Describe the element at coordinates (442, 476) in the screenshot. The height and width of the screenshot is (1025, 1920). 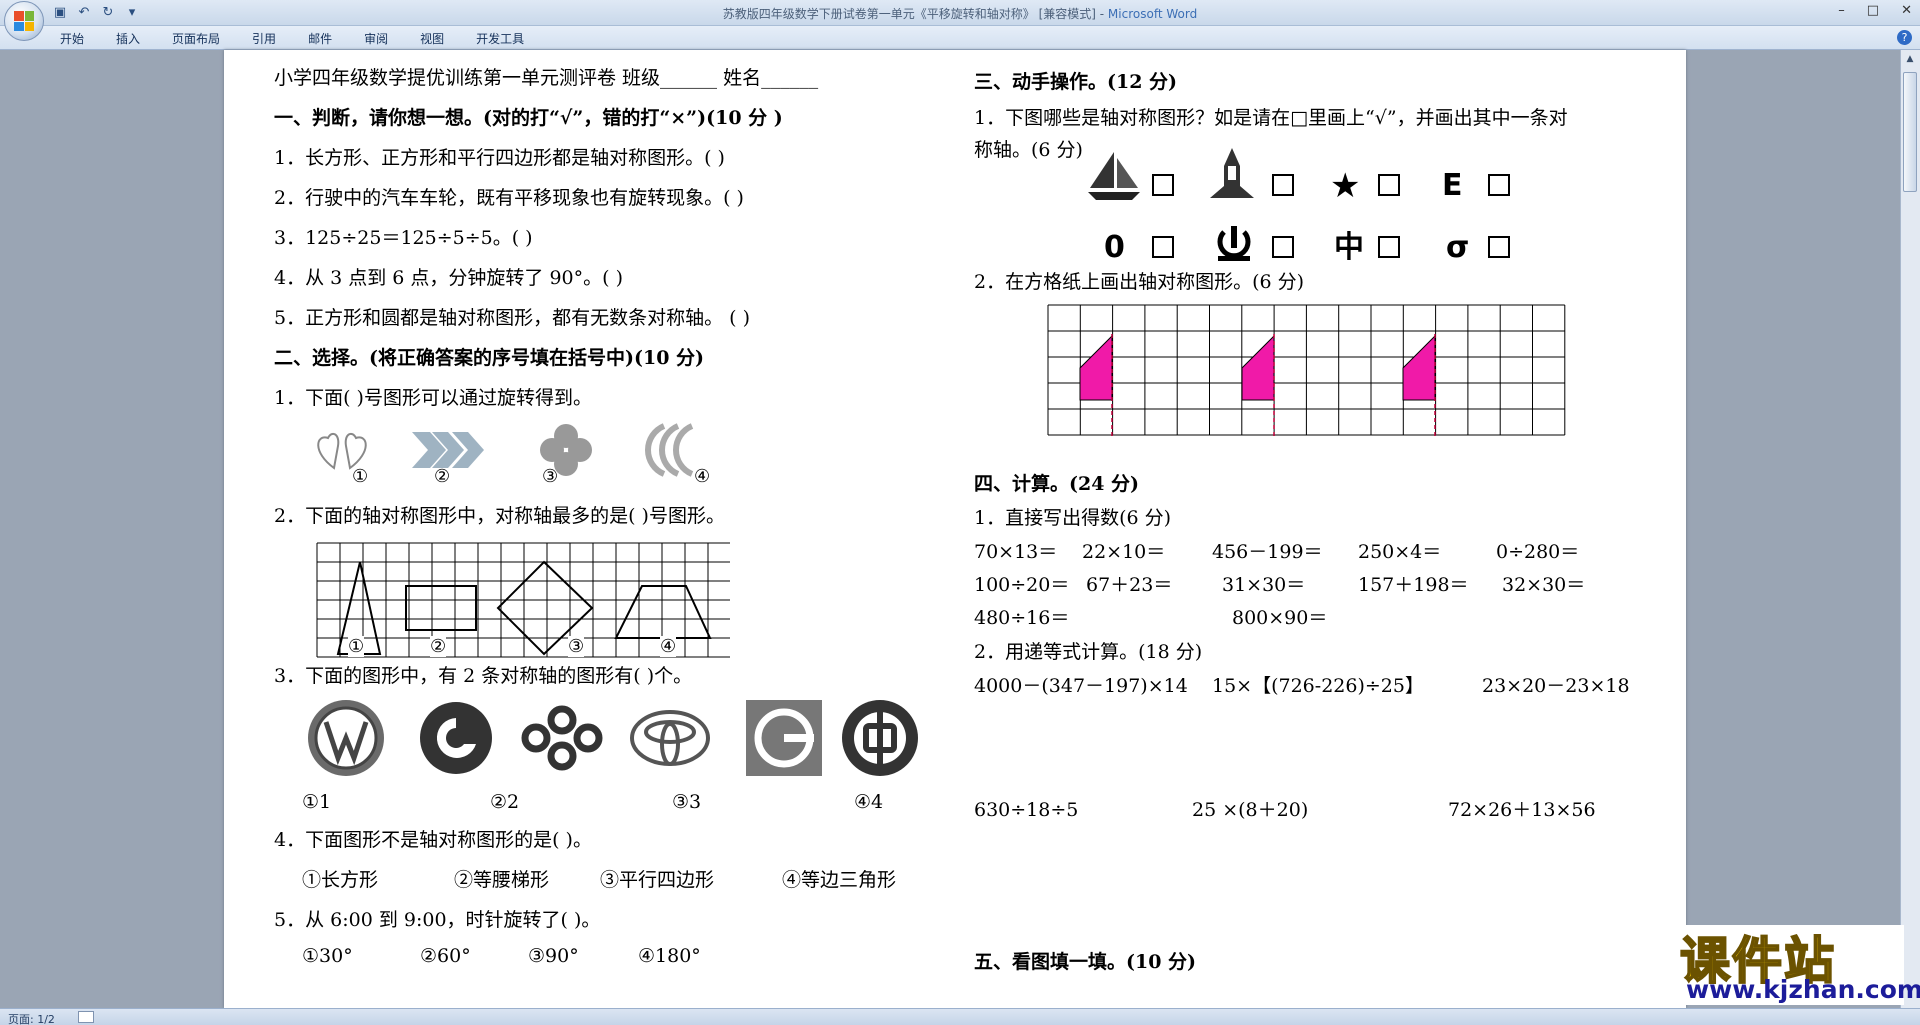
I see `s2-q1-label: ②` at that location.